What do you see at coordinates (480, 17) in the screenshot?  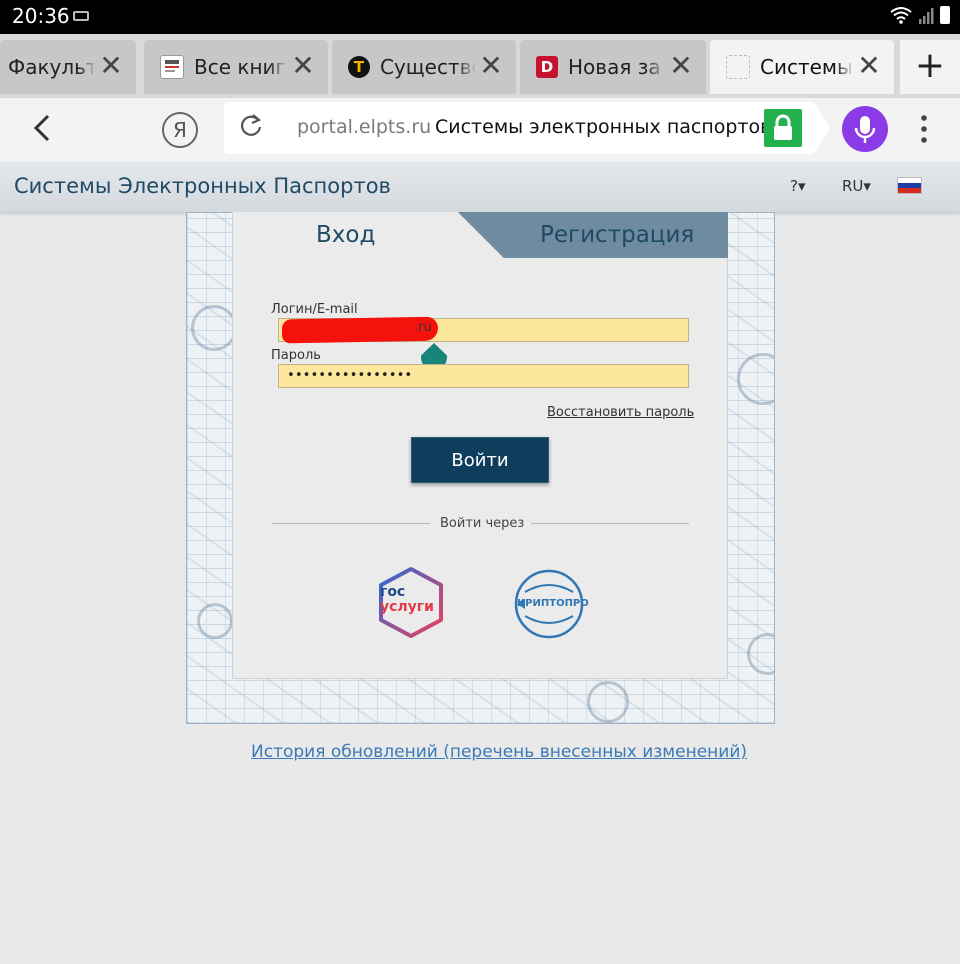 I see `status-bar: 20:36` at bounding box center [480, 17].